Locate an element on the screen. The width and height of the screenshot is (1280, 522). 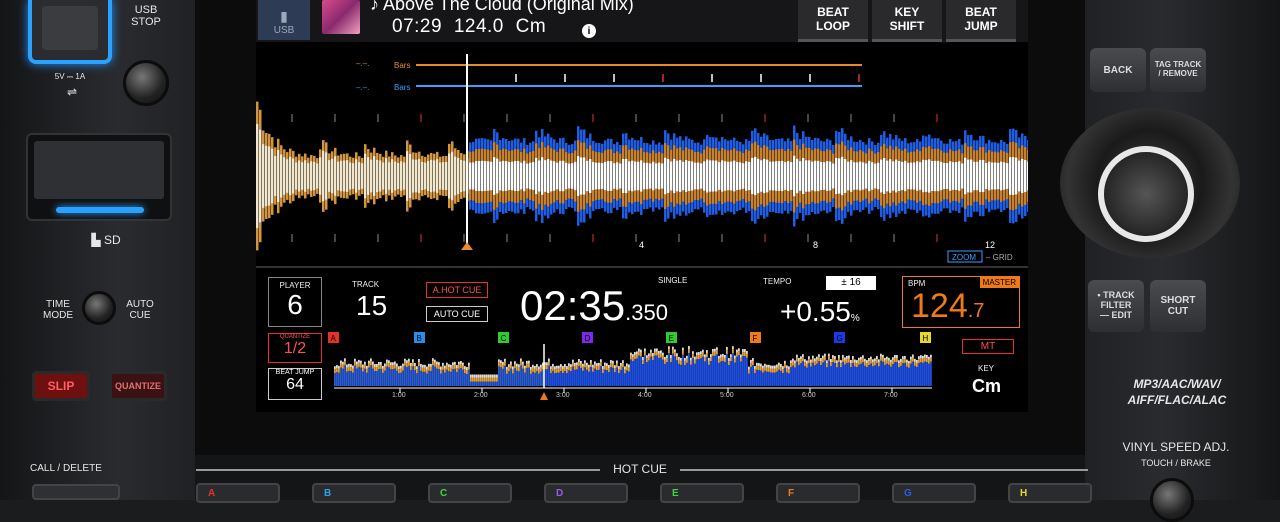
auto-cue-indicator: AUTO CUE is located at coordinates (457, 314).